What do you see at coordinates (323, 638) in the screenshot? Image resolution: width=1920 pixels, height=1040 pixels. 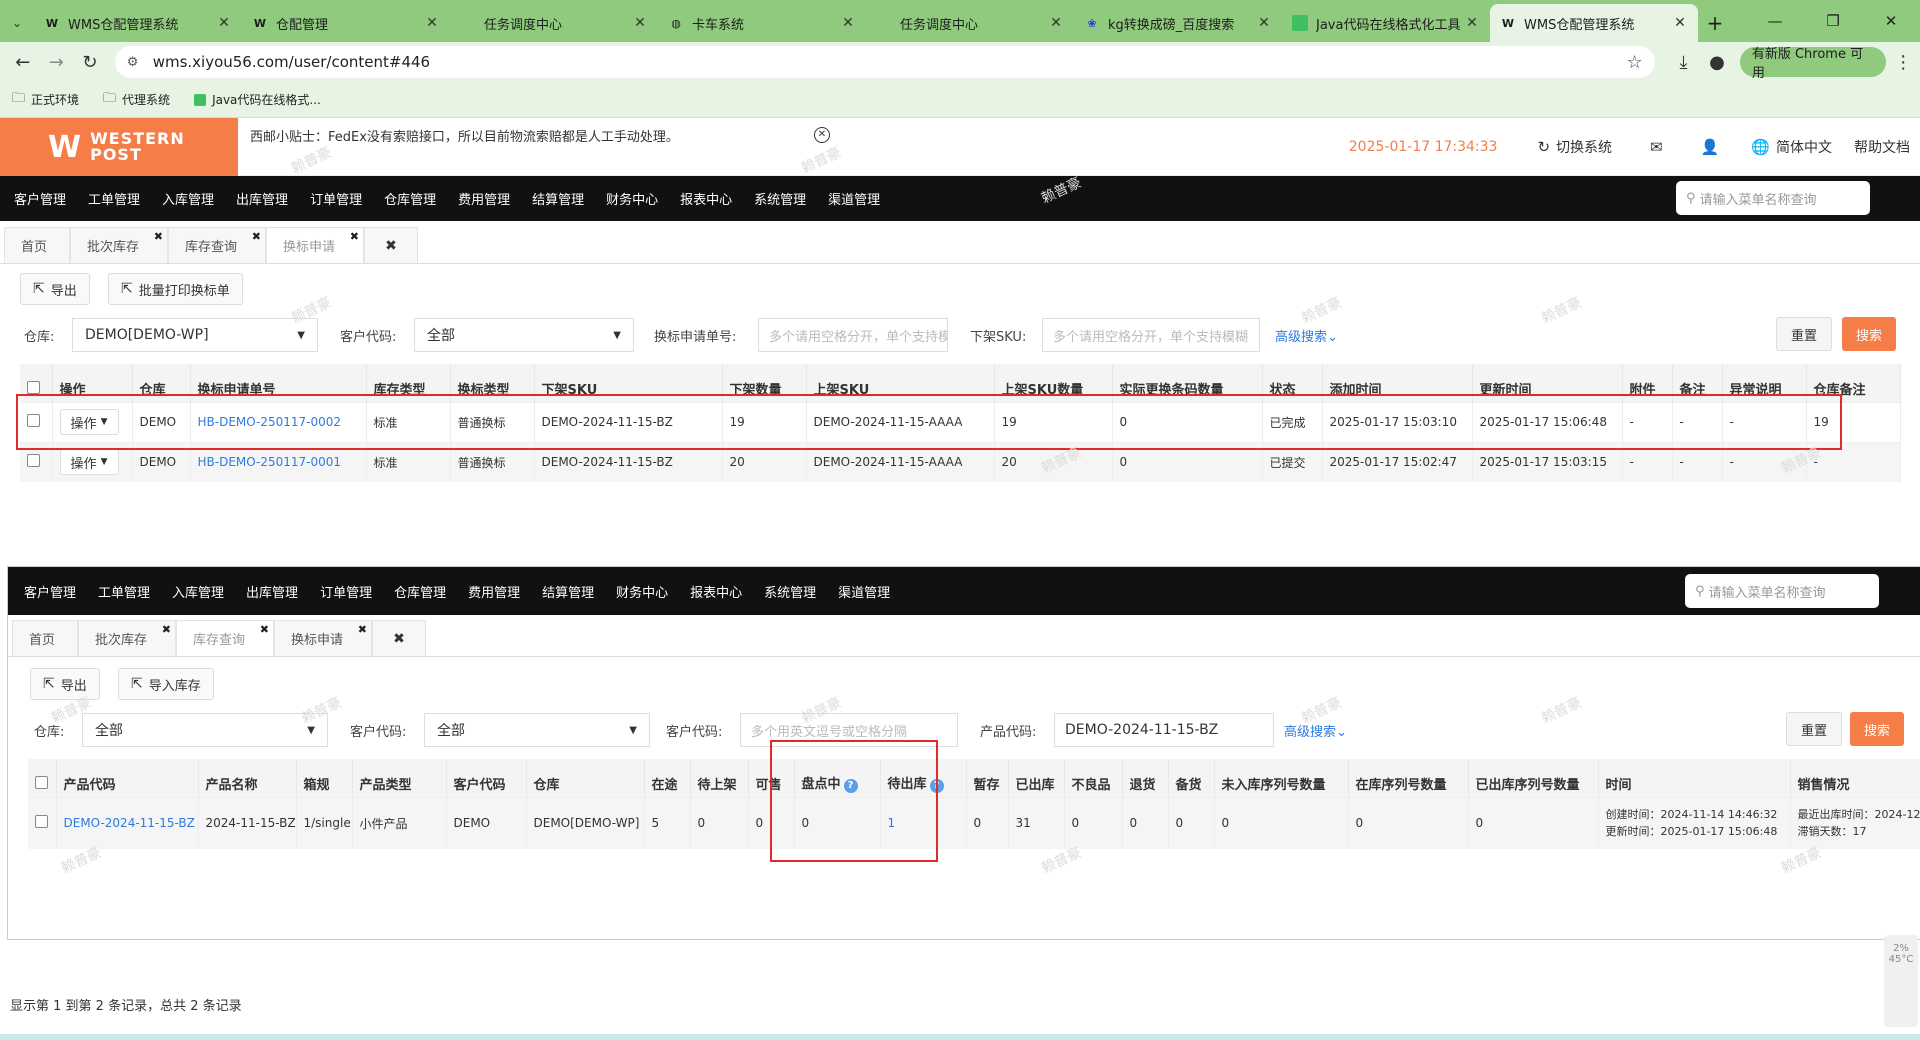 I see `page-tab-relabel: 换标申请 ✖` at bounding box center [323, 638].